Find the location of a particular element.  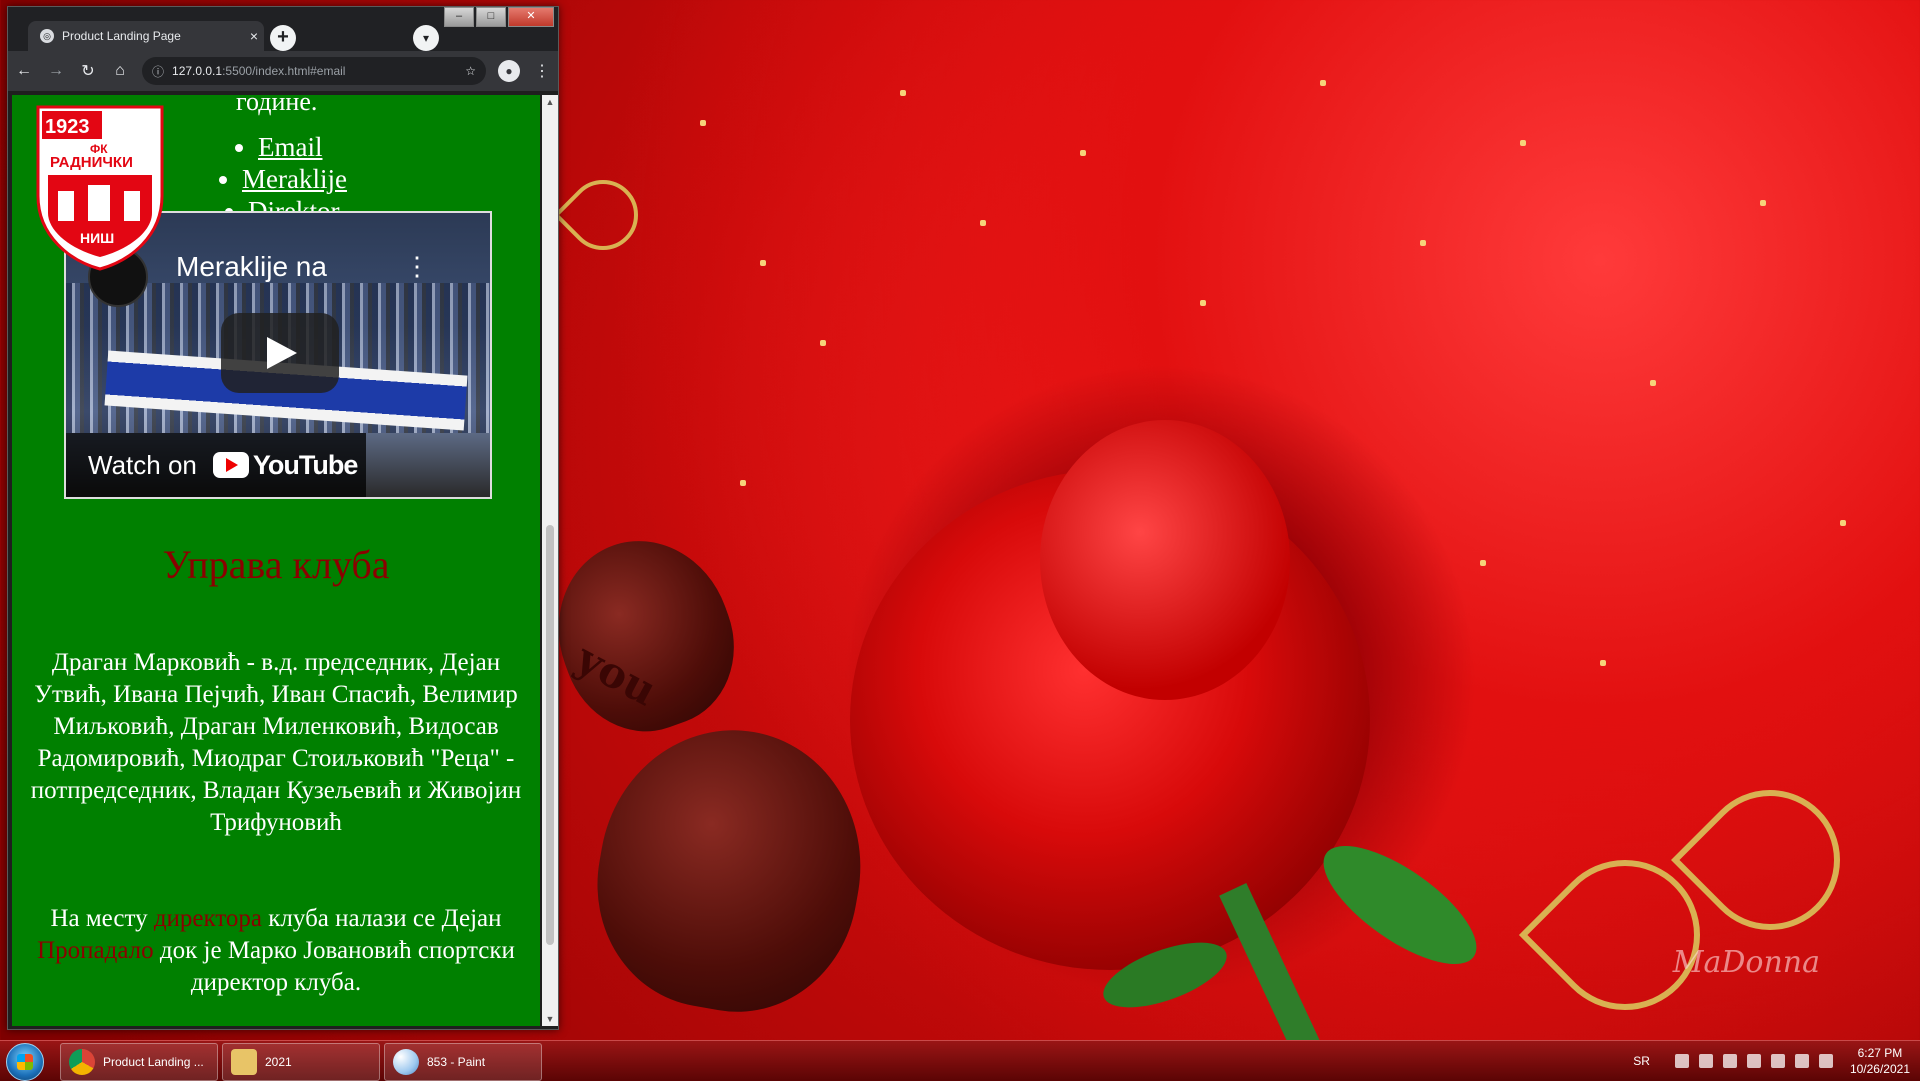

watch-on-youtube: Watch on YouTube is located at coordinates (216, 465).